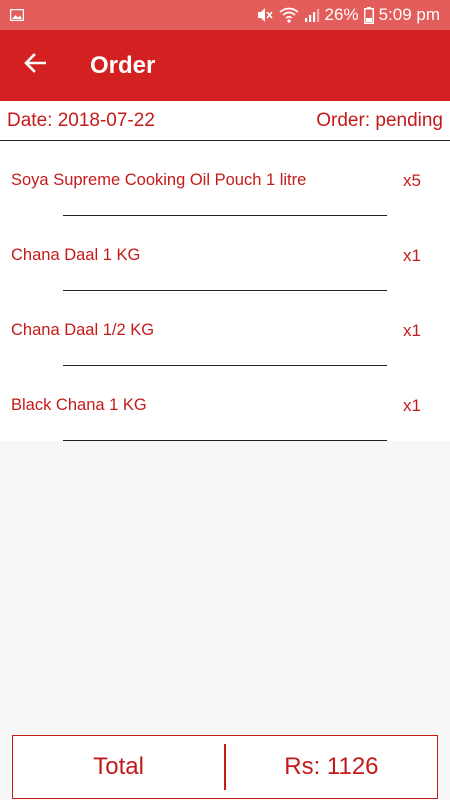 The width and height of the screenshot is (450, 800). What do you see at coordinates (368, 15) in the screenshot?
I see `battery-icon` at bounding box center [368, 15].